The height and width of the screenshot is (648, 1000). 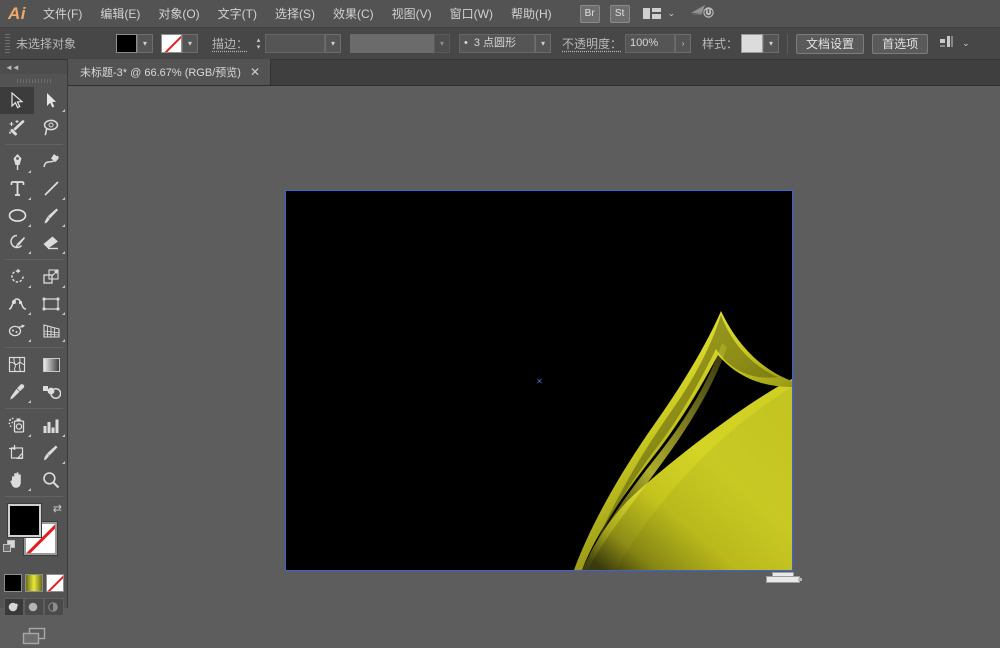 What do you see at coordinates (17, 330) in the screenshot?
I see `shape-builder-tool` at bounding box center [17, 330].